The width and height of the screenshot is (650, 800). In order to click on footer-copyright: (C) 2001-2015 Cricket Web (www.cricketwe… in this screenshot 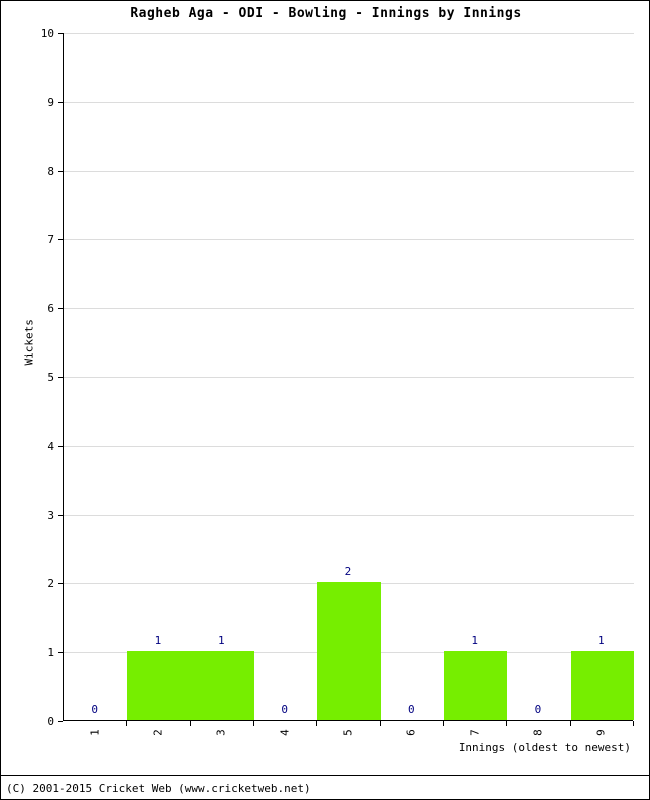, I will do `click(158, 788)`.